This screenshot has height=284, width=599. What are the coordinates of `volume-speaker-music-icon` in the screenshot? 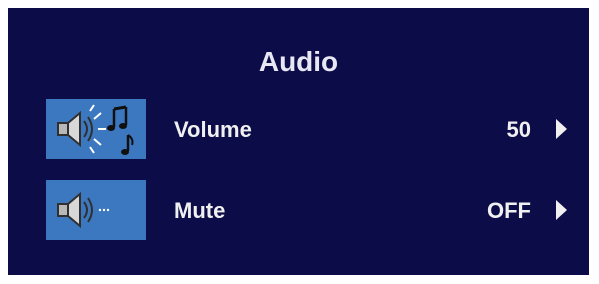 It's located at (96, 129).